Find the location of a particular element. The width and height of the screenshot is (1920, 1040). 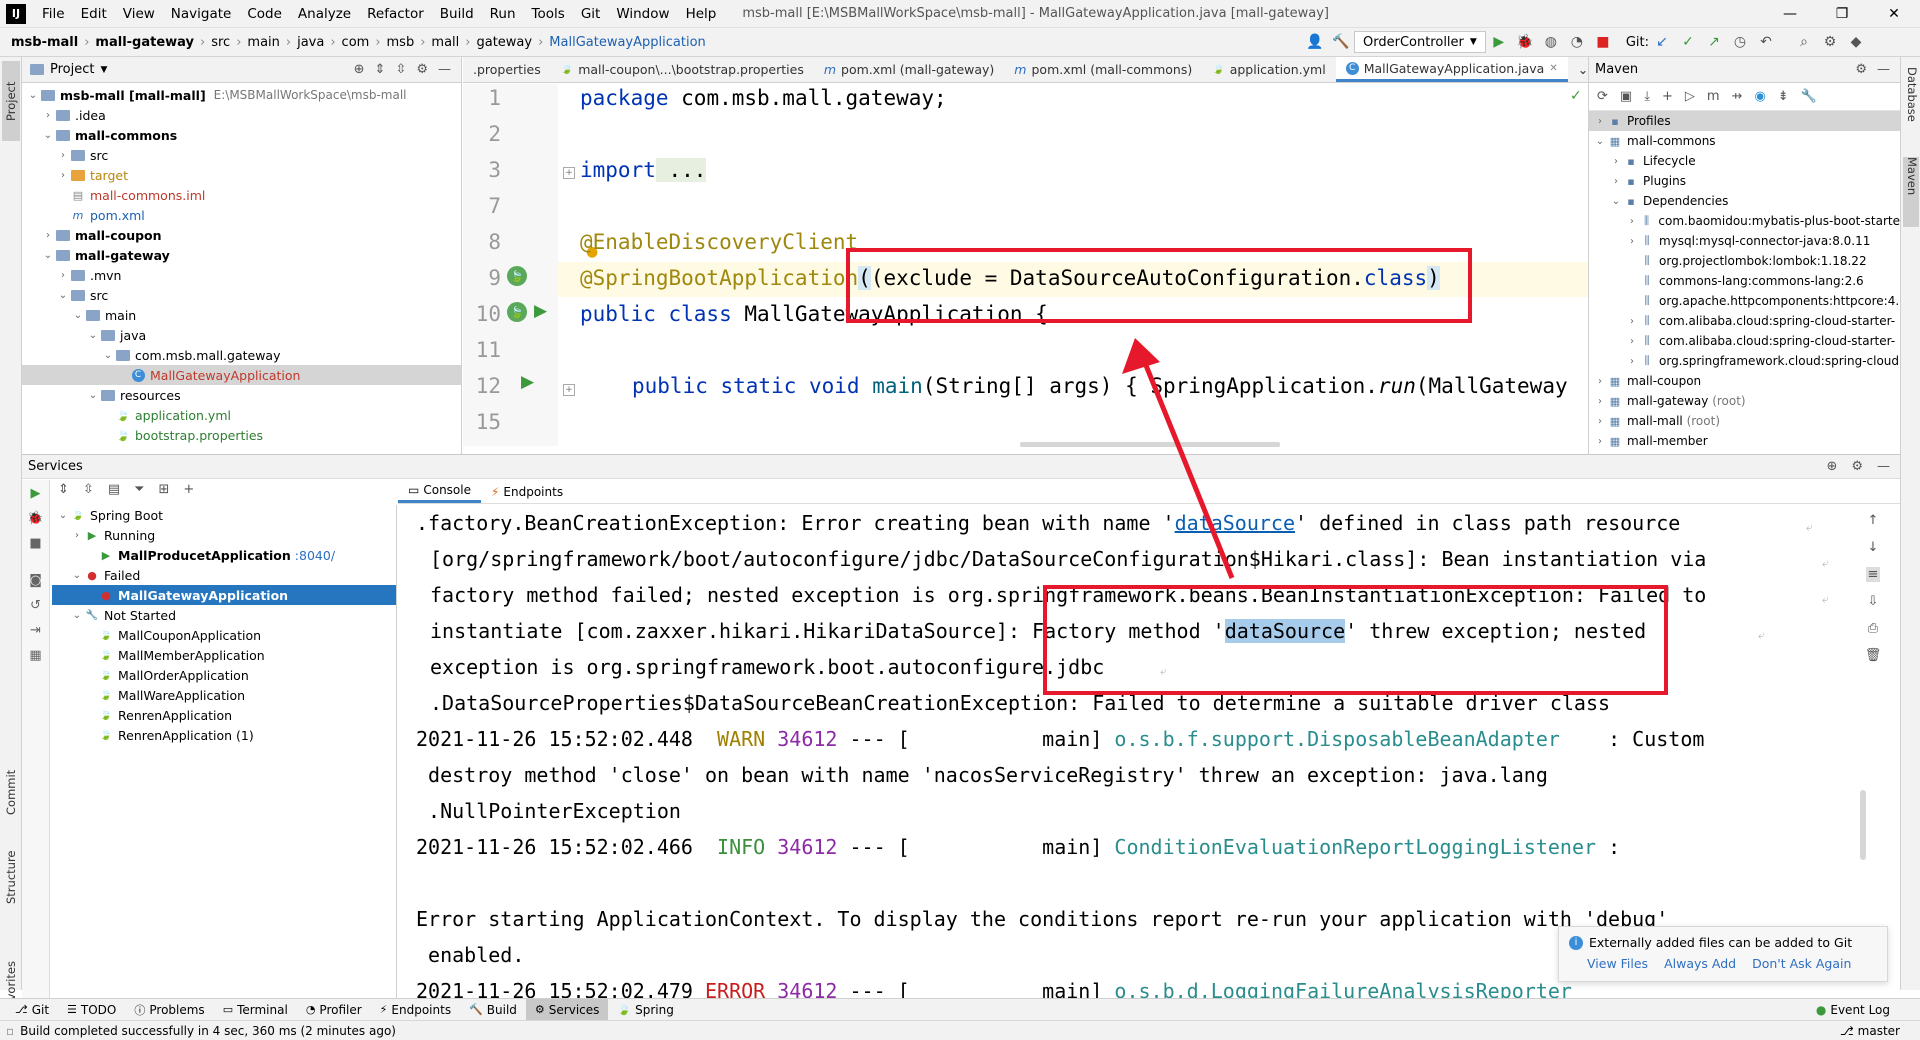

profiler-icon: ◔ is located at coordinates (310, 1009).